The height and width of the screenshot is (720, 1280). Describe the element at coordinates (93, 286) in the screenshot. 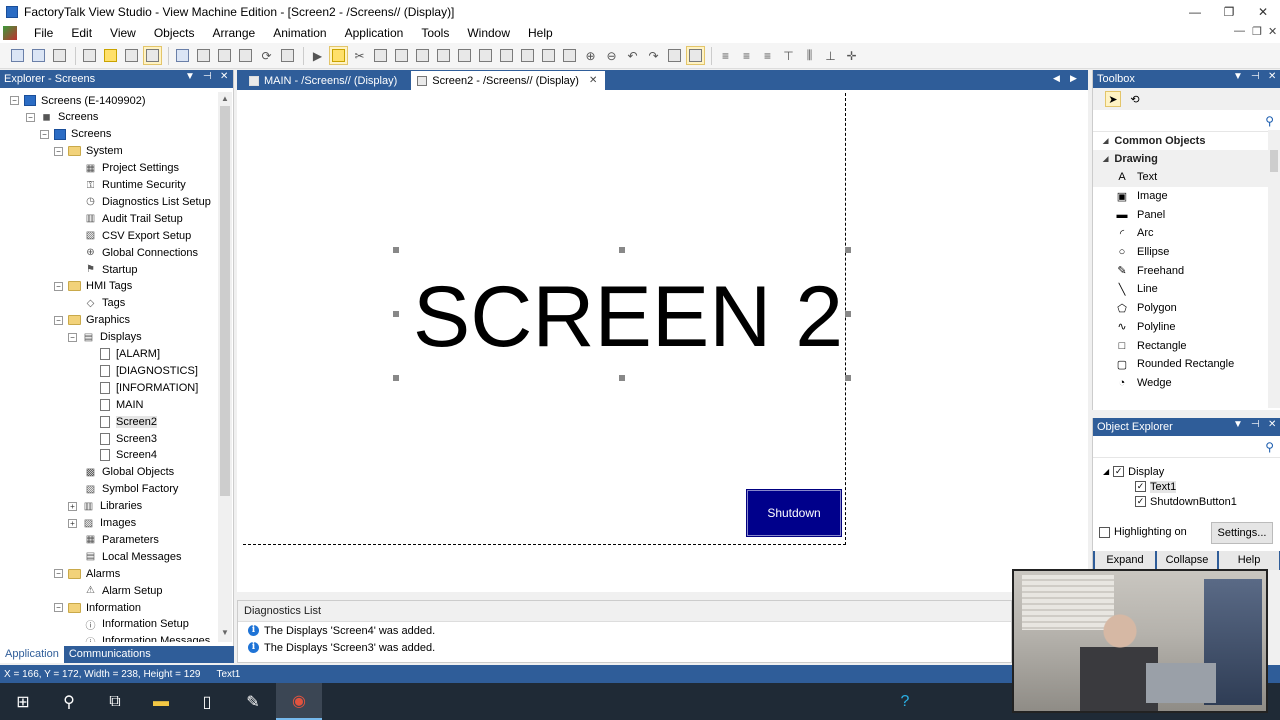

I see `tree-item: − HMI Tags` at that location.